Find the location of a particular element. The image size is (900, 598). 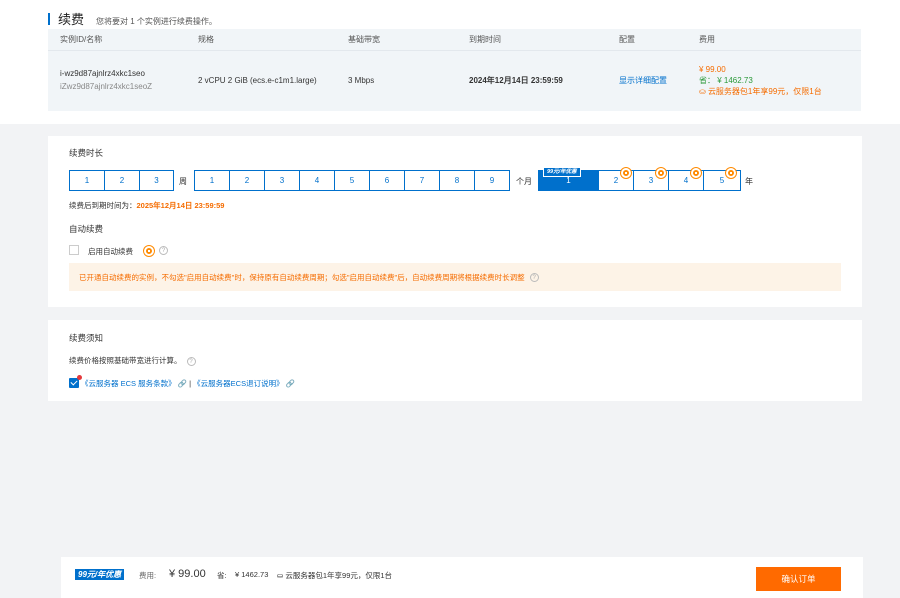

week-option-1: 1 is located at coordinates (87, 180).